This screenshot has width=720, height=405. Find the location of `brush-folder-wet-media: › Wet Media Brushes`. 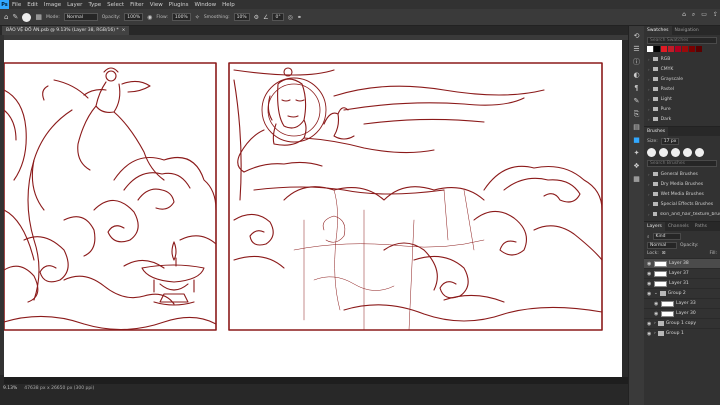

brush-folder-wet-media: › Wet Media Brushes is located at coordinates (682, 194).